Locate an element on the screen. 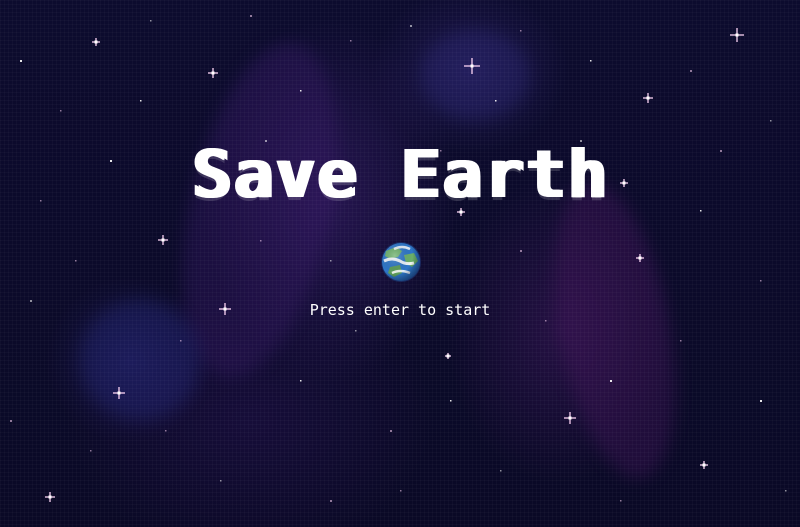 The width and height of the screenshot is (800, 527). earth-planet-icon is located at coordinates (401, 262).